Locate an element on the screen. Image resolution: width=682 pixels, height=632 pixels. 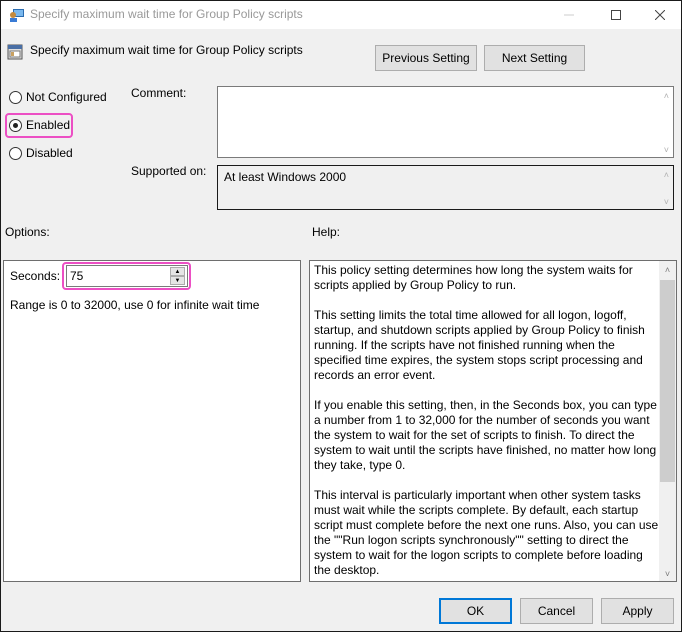
close-button is located at coordinates (659, 15).